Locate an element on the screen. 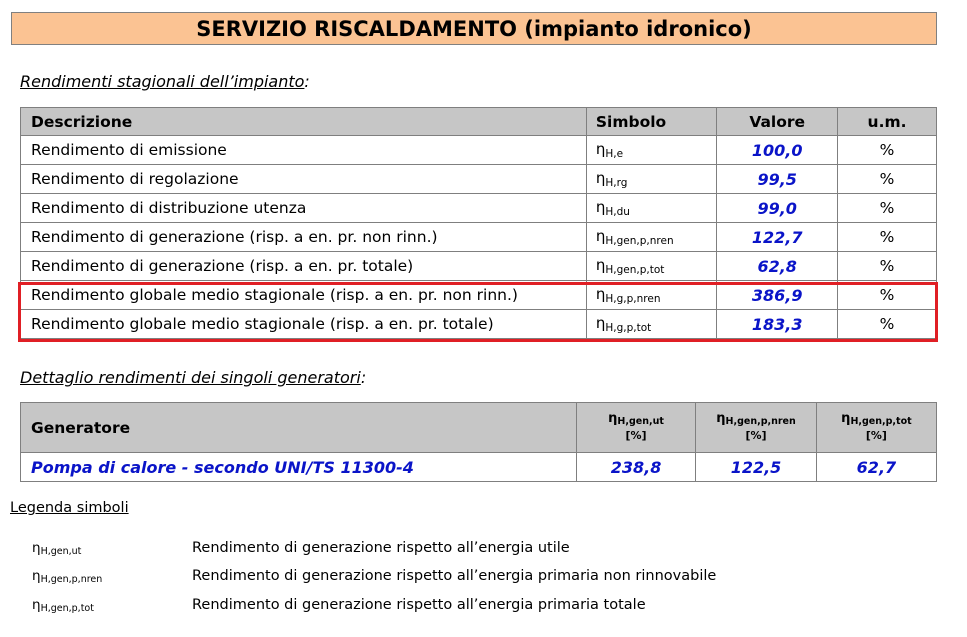 The image size is (967, 637). col-header-generatore: Generatore is located at coordinates (298, 427).